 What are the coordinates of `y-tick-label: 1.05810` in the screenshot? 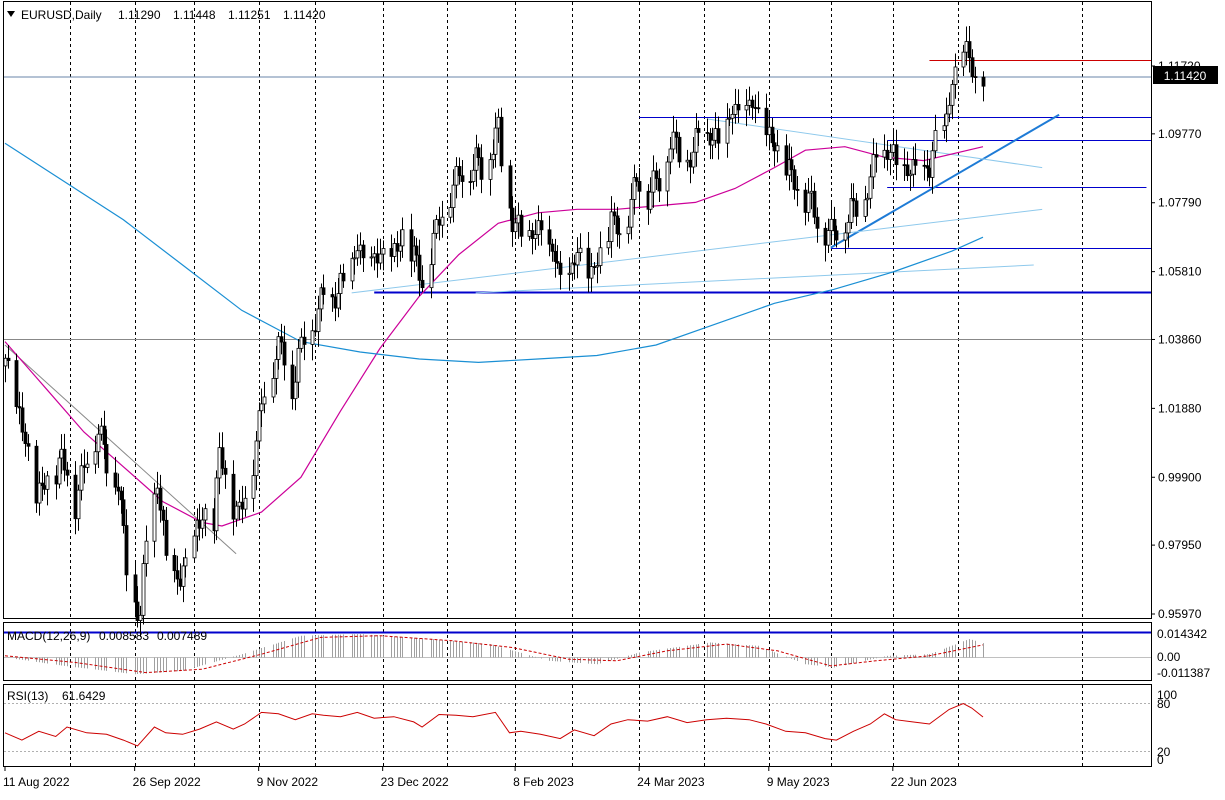 It's located at (1180, 272).